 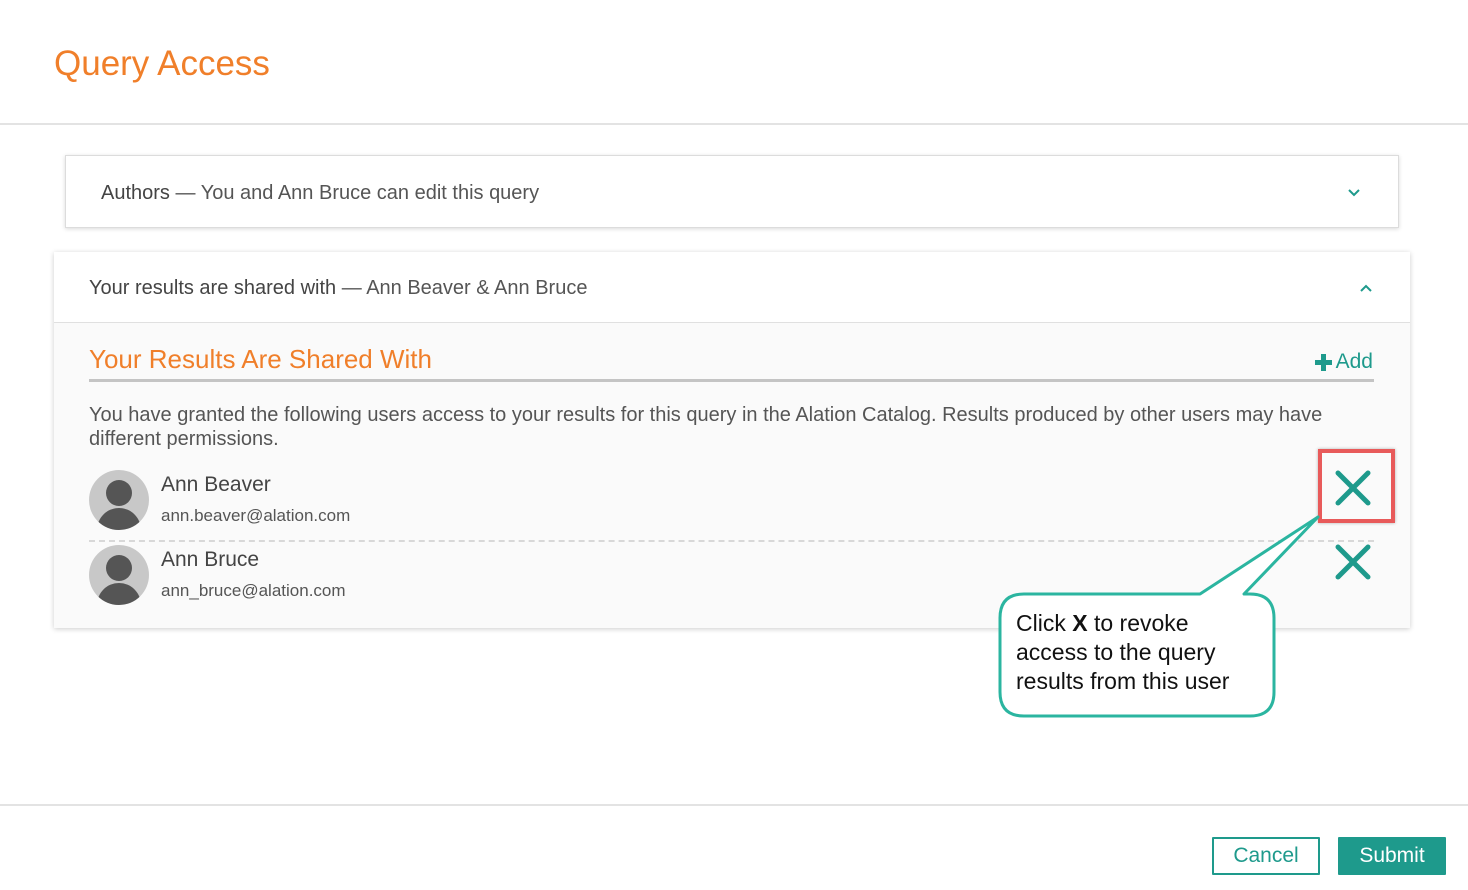 I want to click on user-email: ann.beaver@alation.com, so click(x=256, y=515).